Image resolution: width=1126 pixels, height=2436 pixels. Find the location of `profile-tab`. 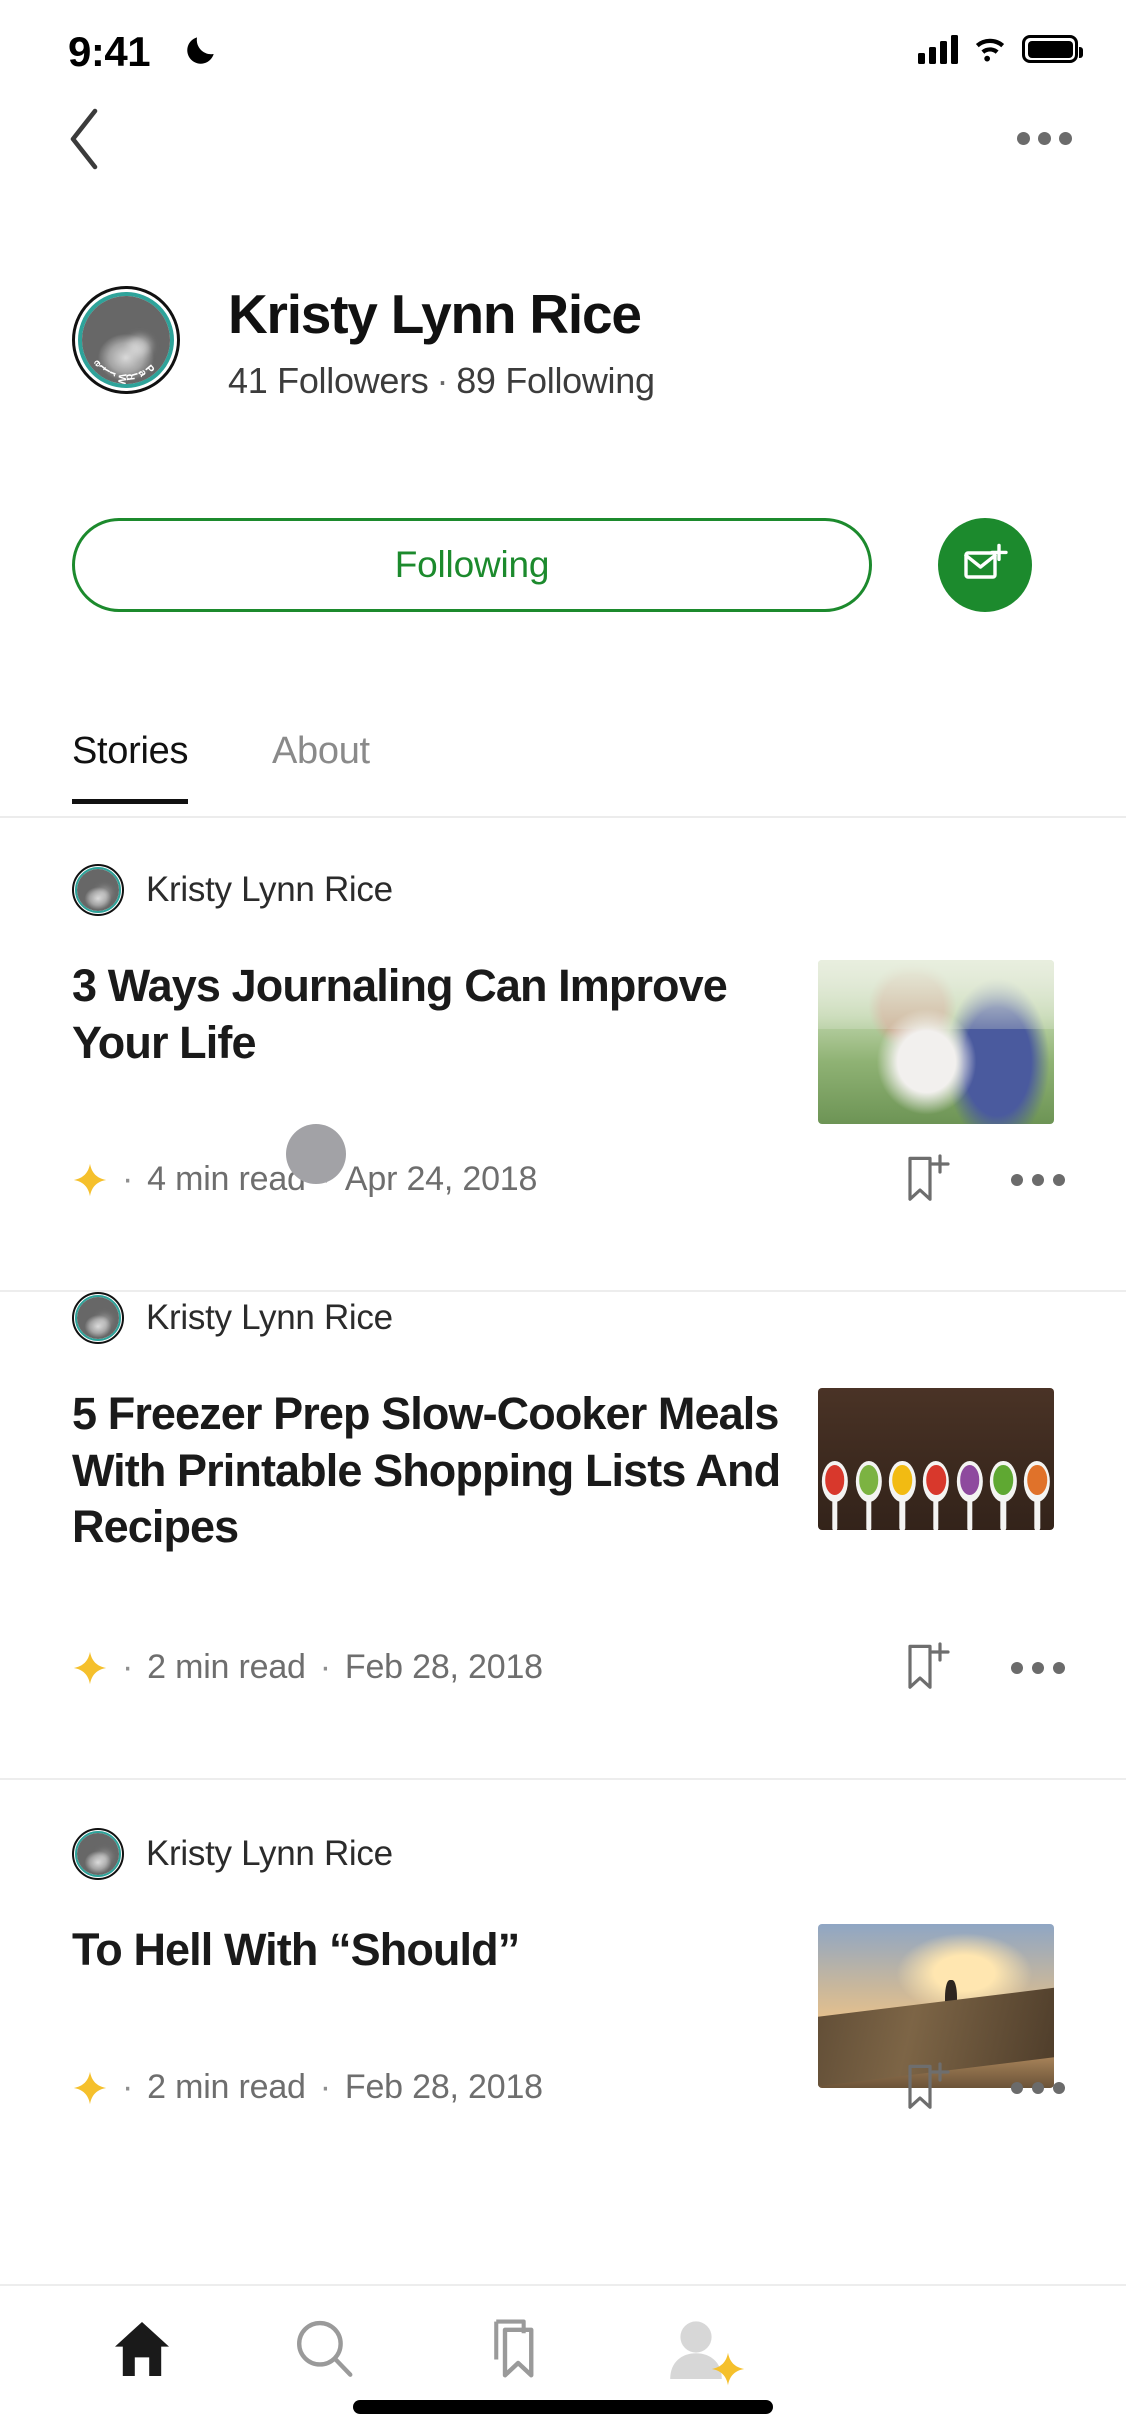

profile-tab is located at coordinates (696, 2349).